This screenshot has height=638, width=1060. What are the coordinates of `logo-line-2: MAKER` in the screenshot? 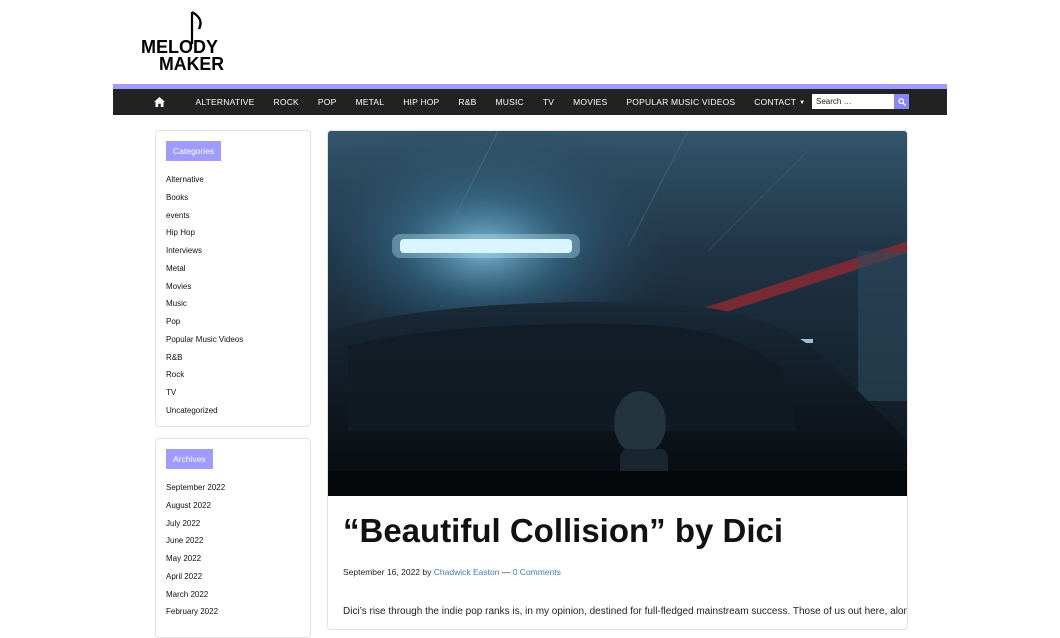 It's located at (191, 63).